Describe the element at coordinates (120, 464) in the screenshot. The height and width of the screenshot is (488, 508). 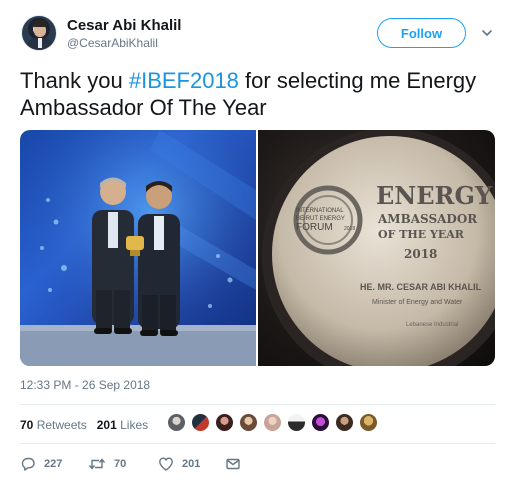
I see `retweet-count: 70` at that location.